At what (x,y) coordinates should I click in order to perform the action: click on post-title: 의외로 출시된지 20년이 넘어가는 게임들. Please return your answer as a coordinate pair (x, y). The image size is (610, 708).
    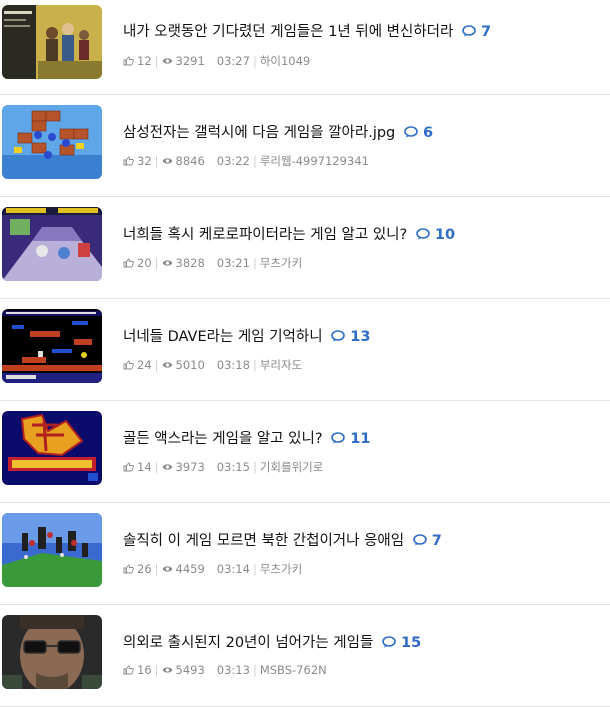
    Looking at the image, I should click on (248, 643).